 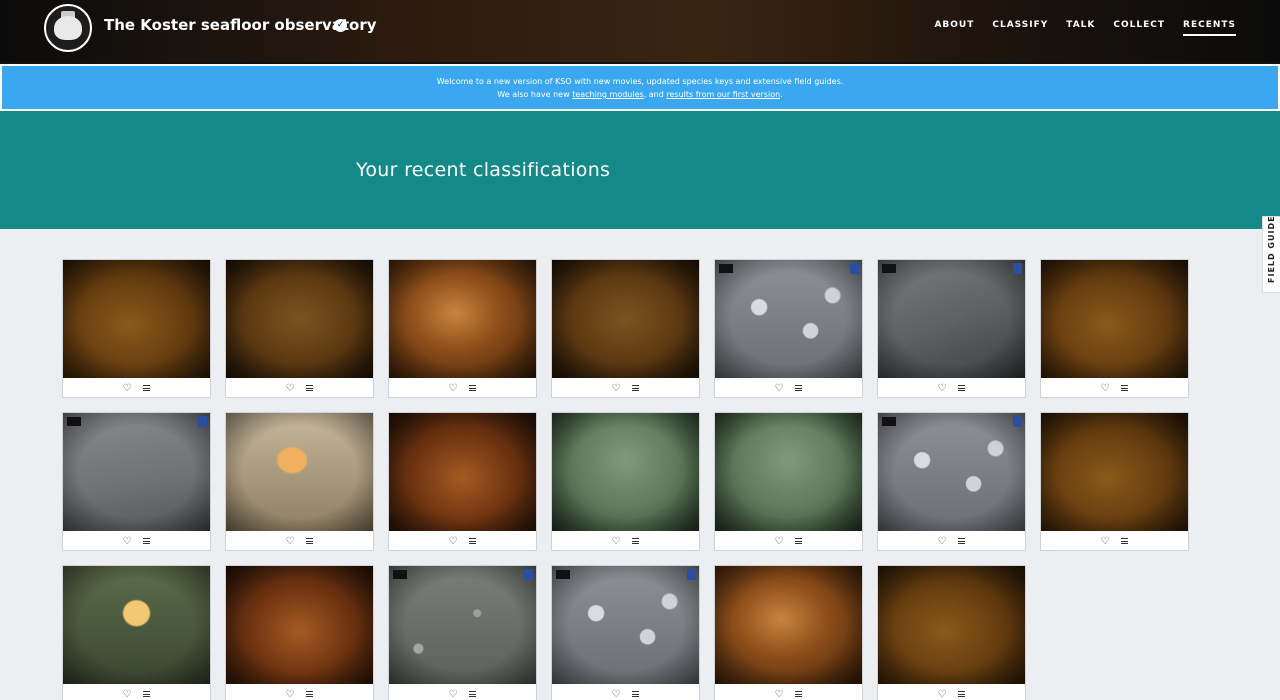 I want to click on nav-classify: CLASSIFY, so click(x=1020, y=28).